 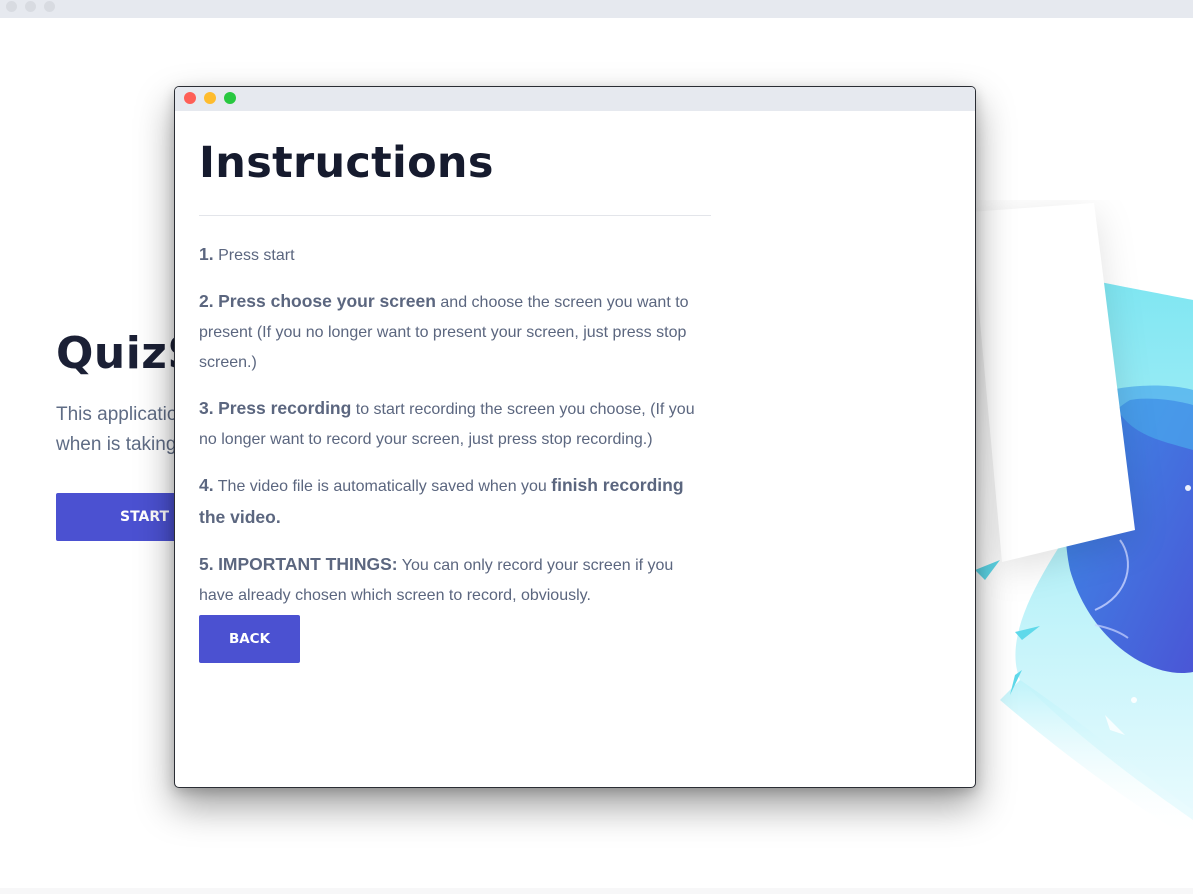 What do you see at coordinates (121, 414) in the screenshot?
I see `app-description-line-1: This application` at bounding box center [121, 414].